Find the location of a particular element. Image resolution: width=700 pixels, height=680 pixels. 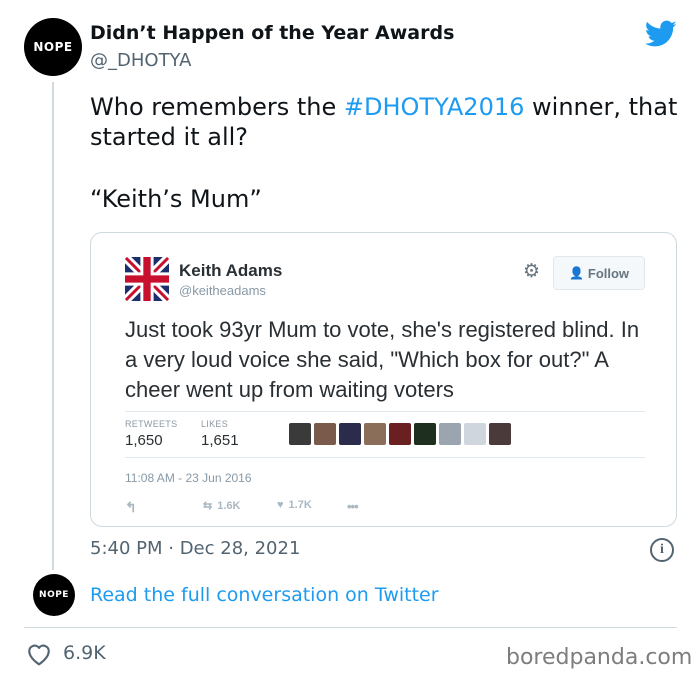

info-icon: i is located at coordinates (662, 550).